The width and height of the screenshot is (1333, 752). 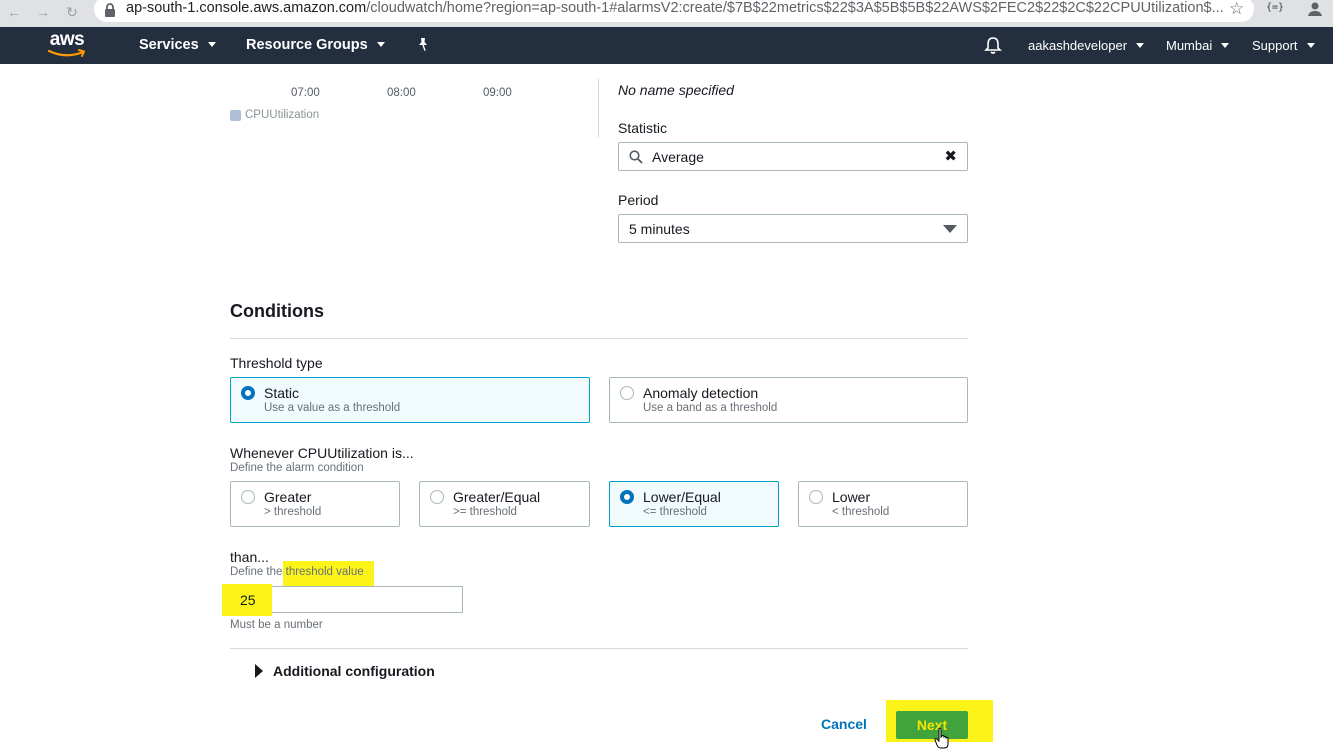 What do you see at coordinates (678, 157) in the screenshot?
I see `statistic-value: Average` at bounding box center [678, 157].